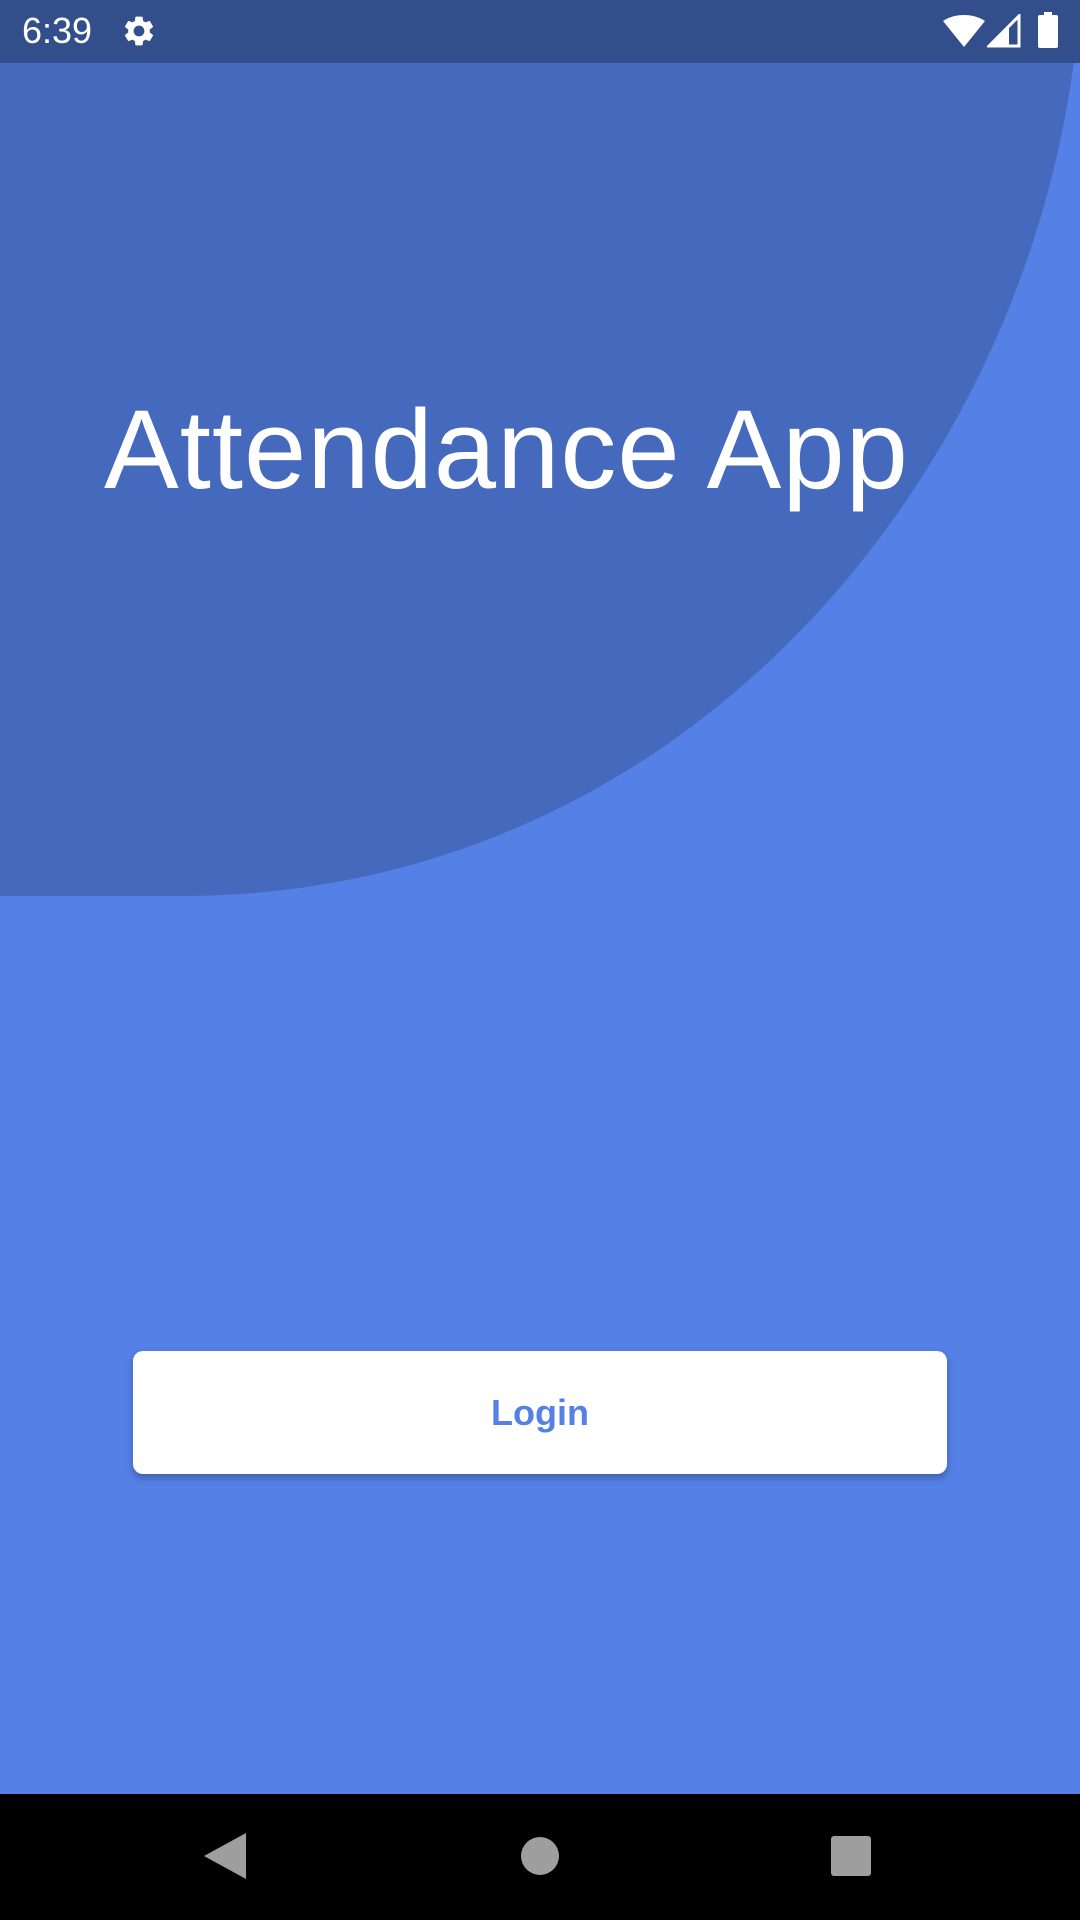 The height and width of the screenshot is (1920, 1080). I want to click on status-bar: 6:39, so click(540, 31).